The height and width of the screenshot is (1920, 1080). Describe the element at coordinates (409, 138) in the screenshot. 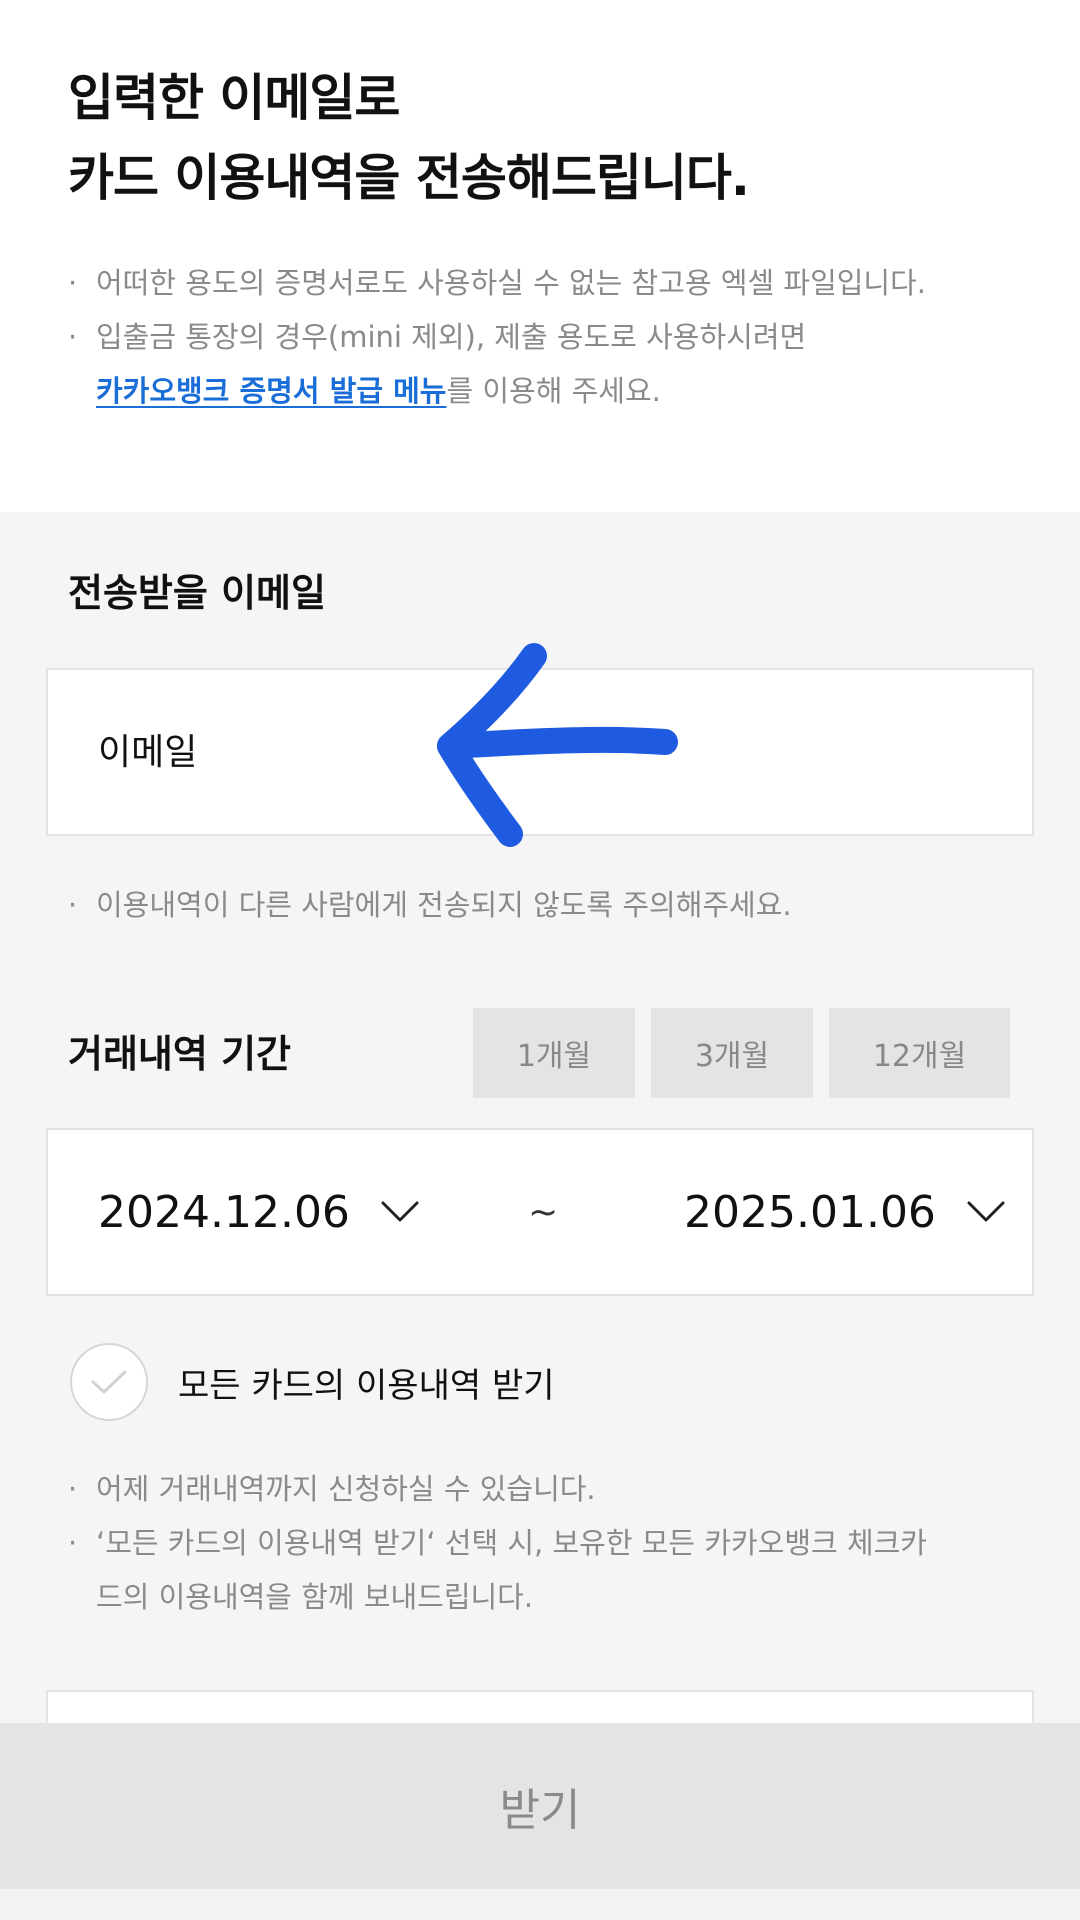

I see `page-title: 입력한 이메일로 카드 이용내역을 전송해드립니다.` at that location.